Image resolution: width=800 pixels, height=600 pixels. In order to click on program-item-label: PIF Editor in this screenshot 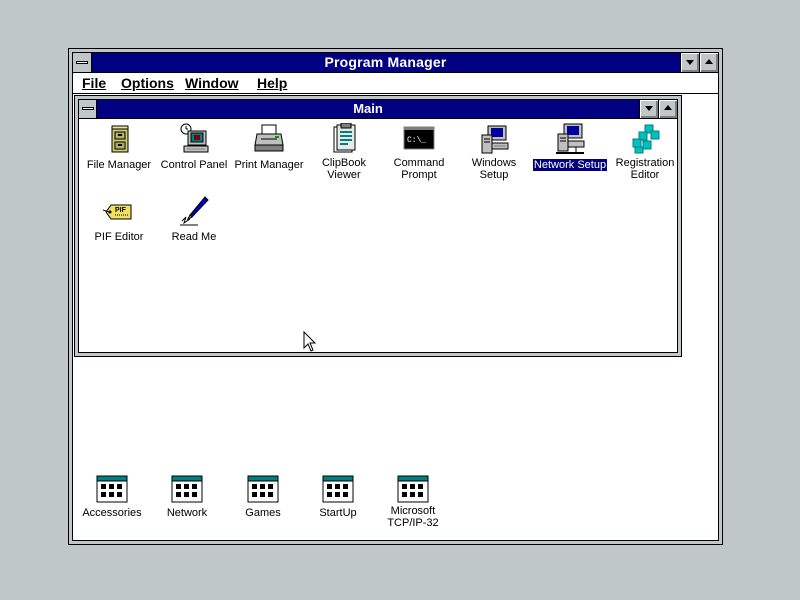, I will do `click(119, 237)`.